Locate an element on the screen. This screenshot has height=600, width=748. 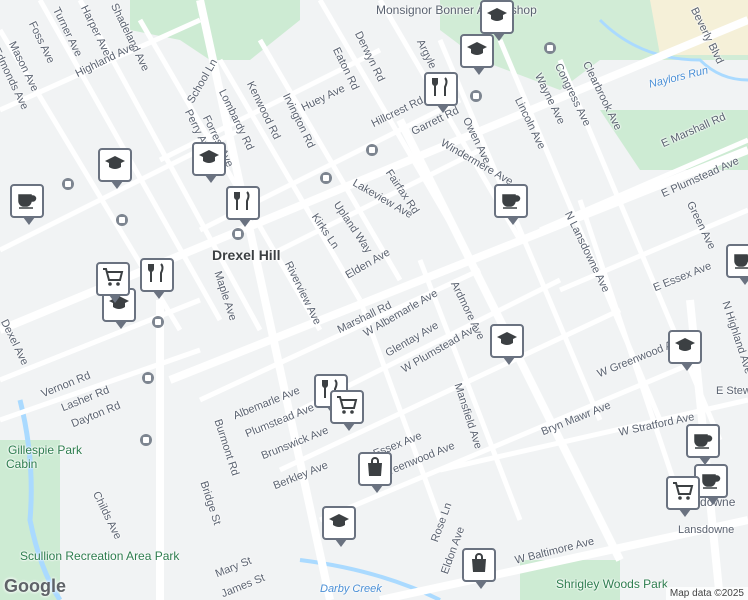
street-label: Lansdowne is located at coordinates (706, 530).